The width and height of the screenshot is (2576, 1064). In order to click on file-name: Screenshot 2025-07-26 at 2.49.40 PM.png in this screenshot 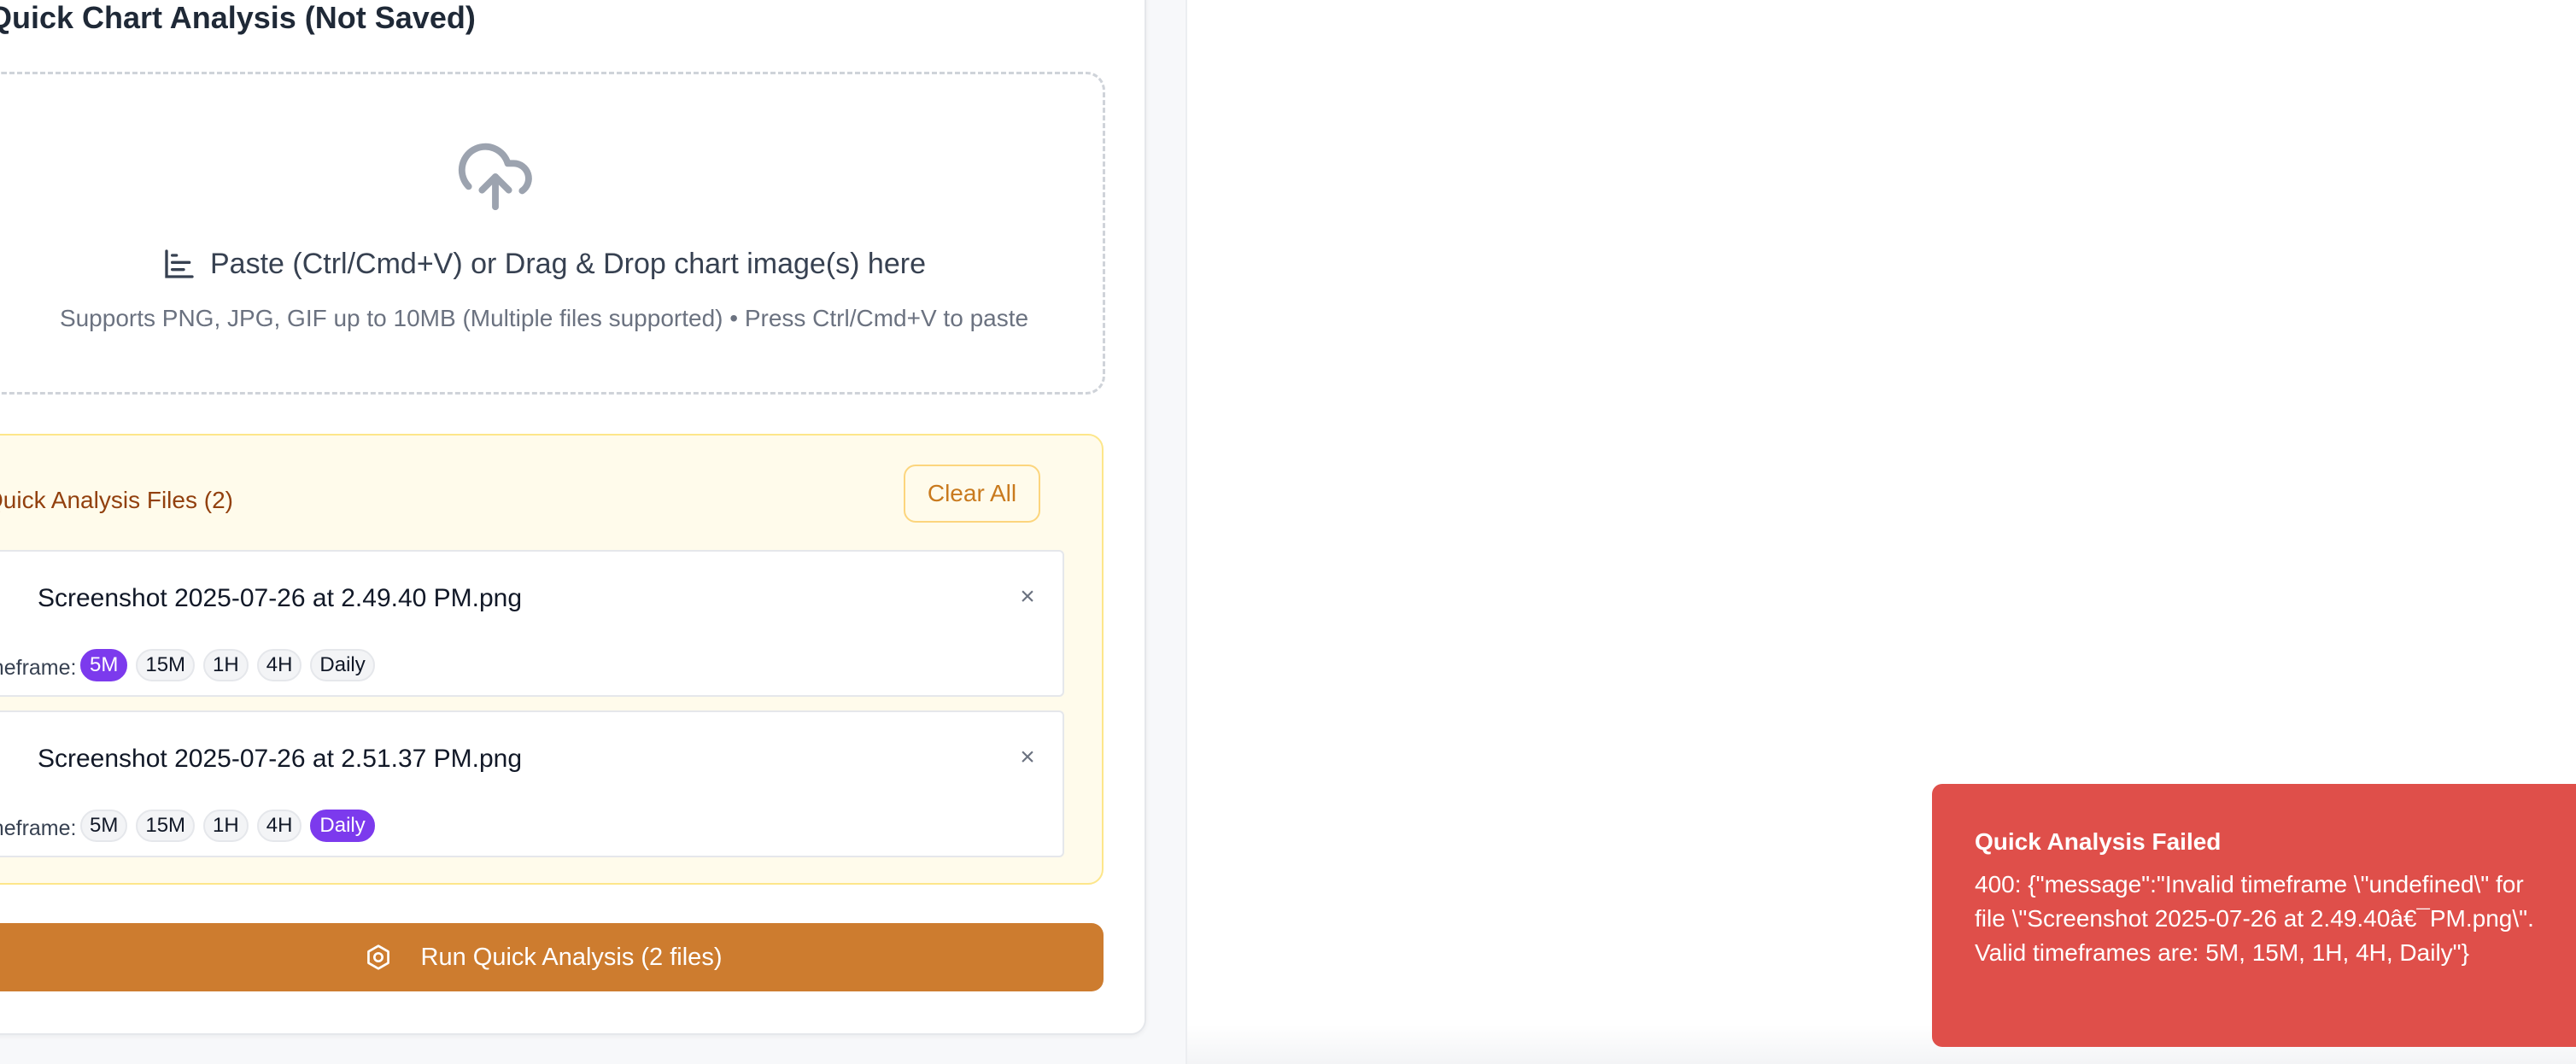, I will do `click(280, 598)`.